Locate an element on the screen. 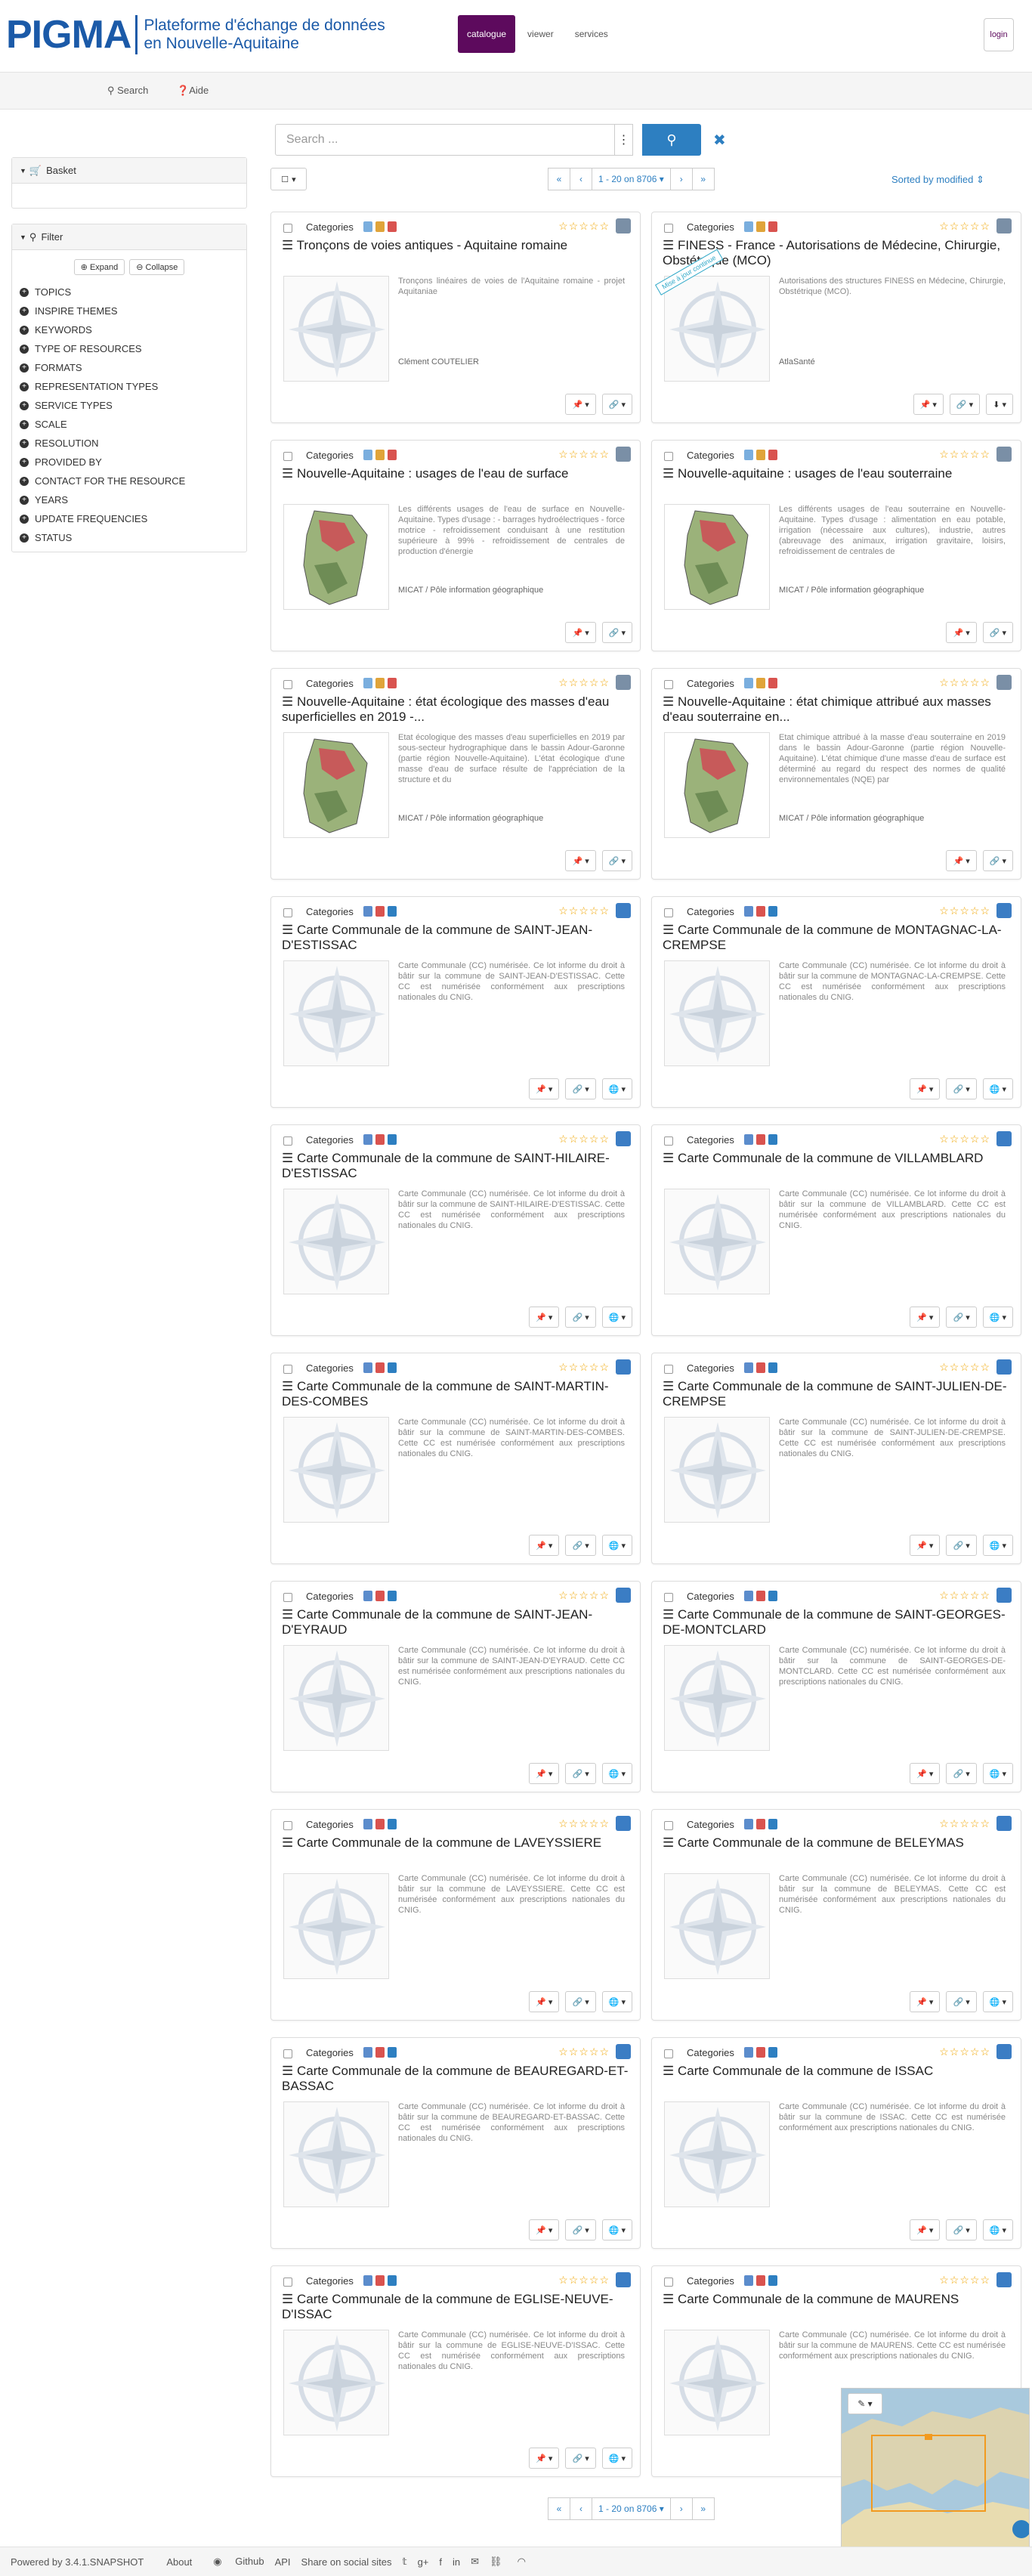 Image resolution: width=1032 pixels, height=2576 pixels. rss-icon: ◠ is located at coordinates (522, 2562).